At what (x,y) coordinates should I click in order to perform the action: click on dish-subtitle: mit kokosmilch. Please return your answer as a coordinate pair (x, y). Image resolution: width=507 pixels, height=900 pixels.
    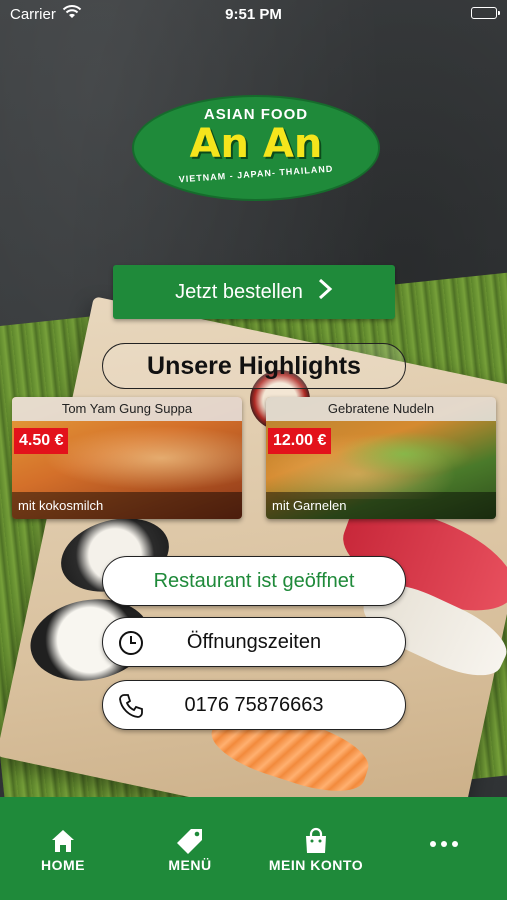
    Looking at the image, I should click on (127, 505).